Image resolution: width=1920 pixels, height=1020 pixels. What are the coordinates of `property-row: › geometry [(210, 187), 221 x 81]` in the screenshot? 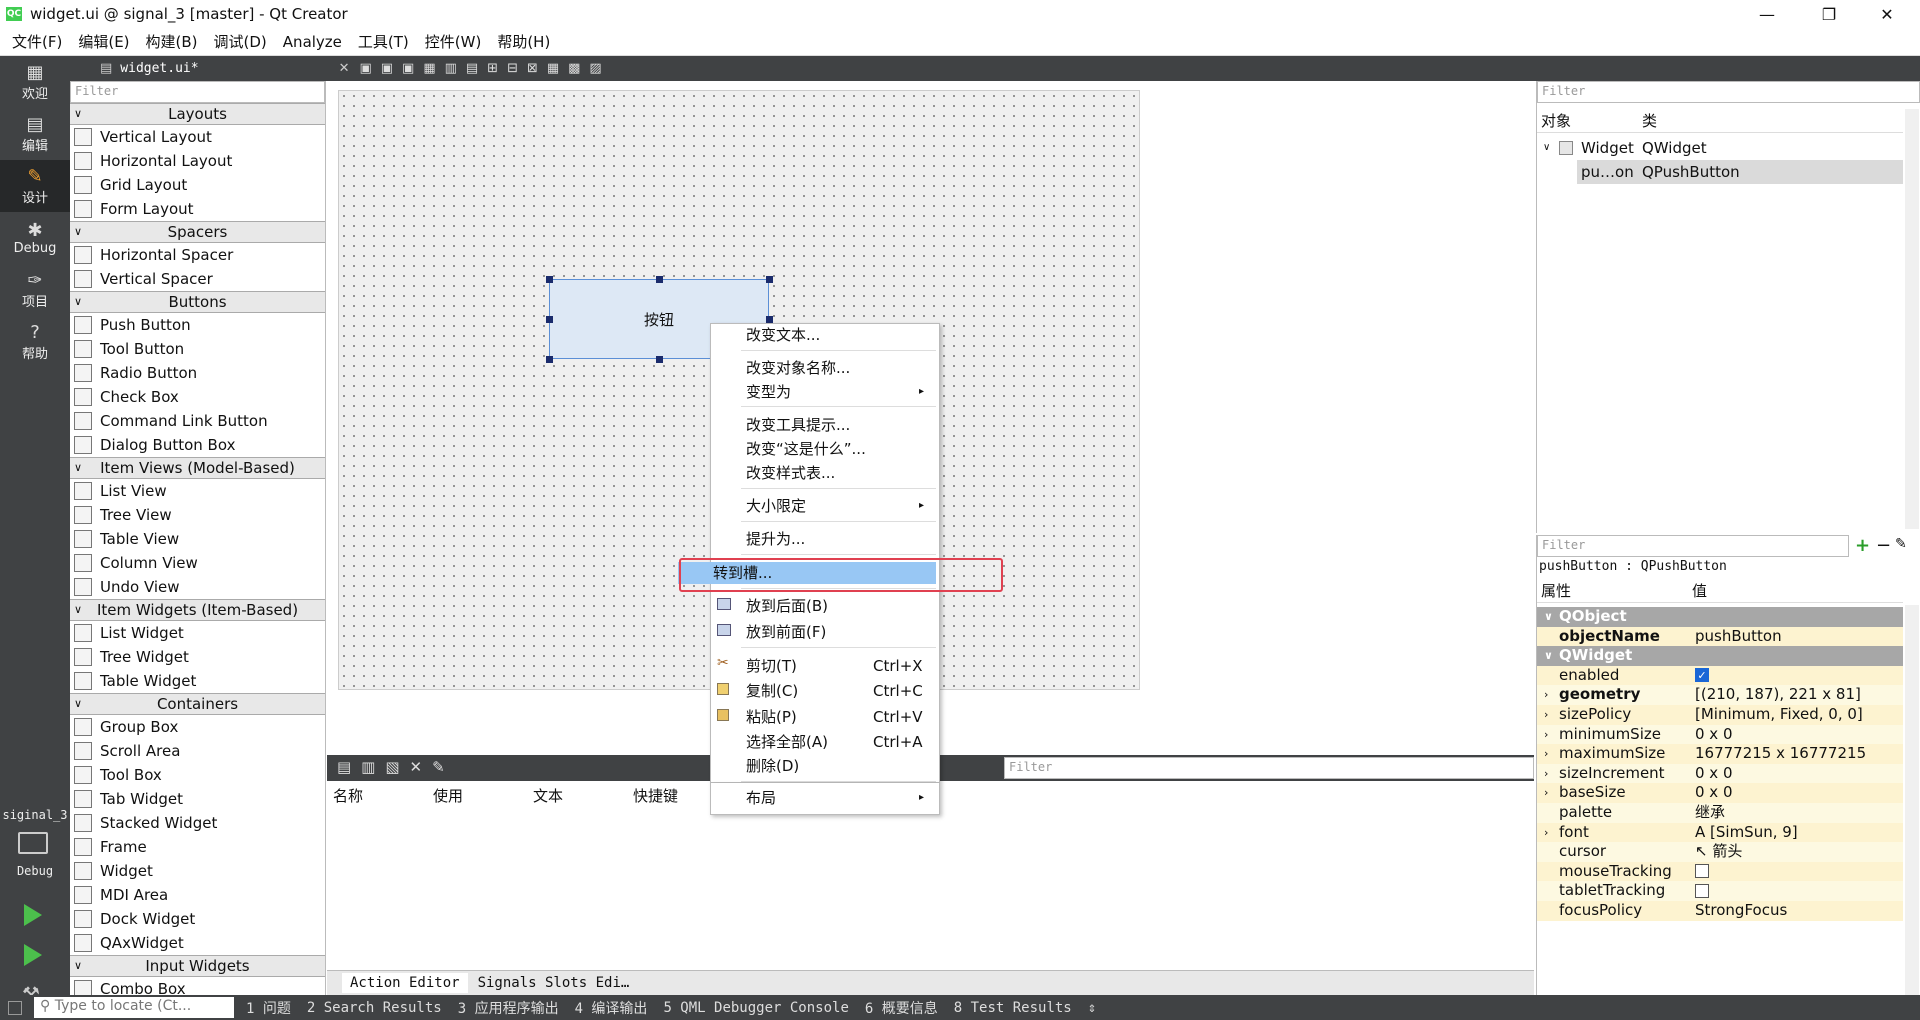 It's located at (1720, 695).